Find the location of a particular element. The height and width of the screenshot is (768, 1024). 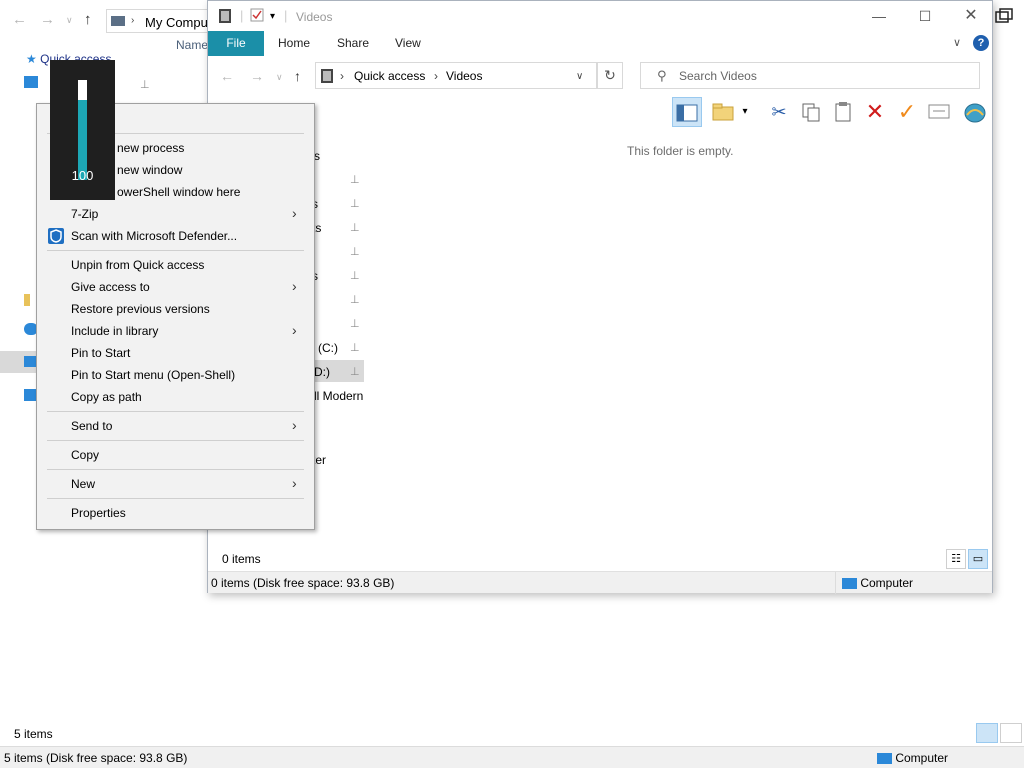

nav-pane-fragment: ll Modern is located at coordinates (338, 396).